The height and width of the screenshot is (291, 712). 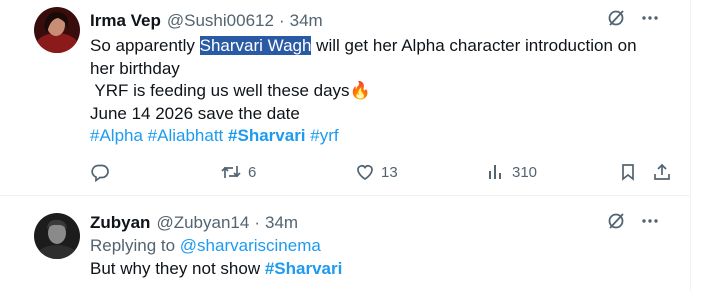 What do you see at coordinates (145, 45) in the screenshot?
I see `text-segment: So apparently` at bounding box center [145, 45].